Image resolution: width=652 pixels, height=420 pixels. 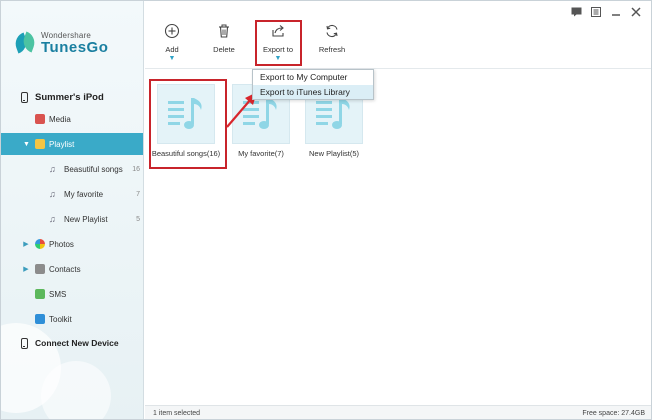 I want to click on playlist-card-label: My favorite(7), so click(x=261, y=153).